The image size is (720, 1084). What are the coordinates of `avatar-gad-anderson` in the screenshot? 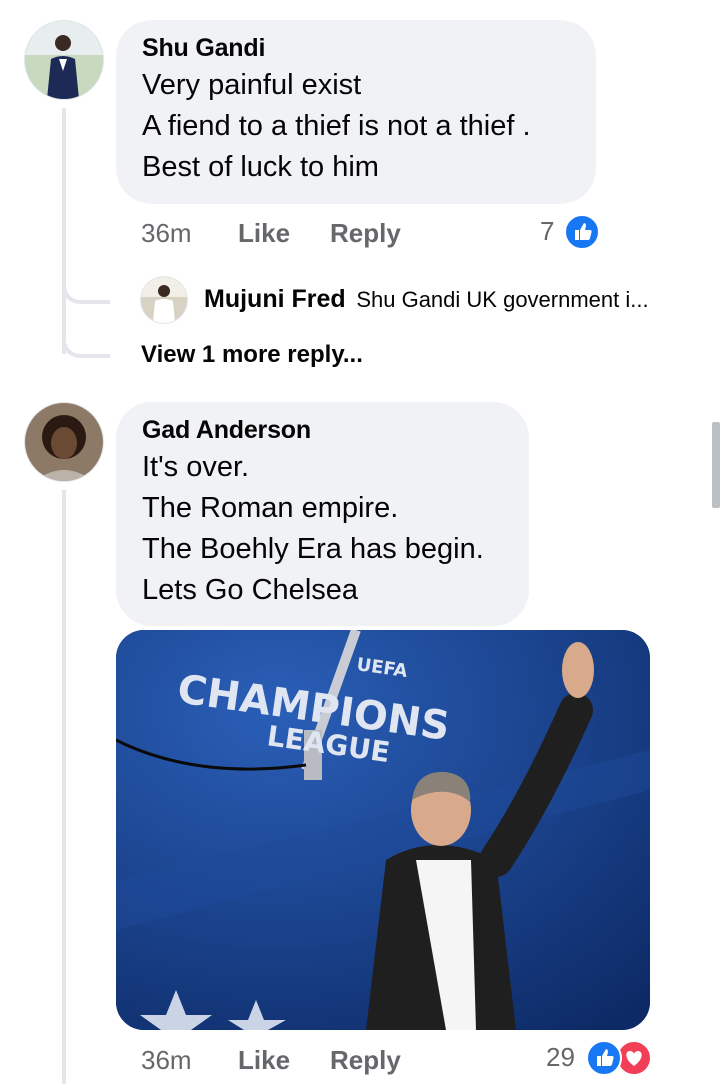 It's located at (64, 442).